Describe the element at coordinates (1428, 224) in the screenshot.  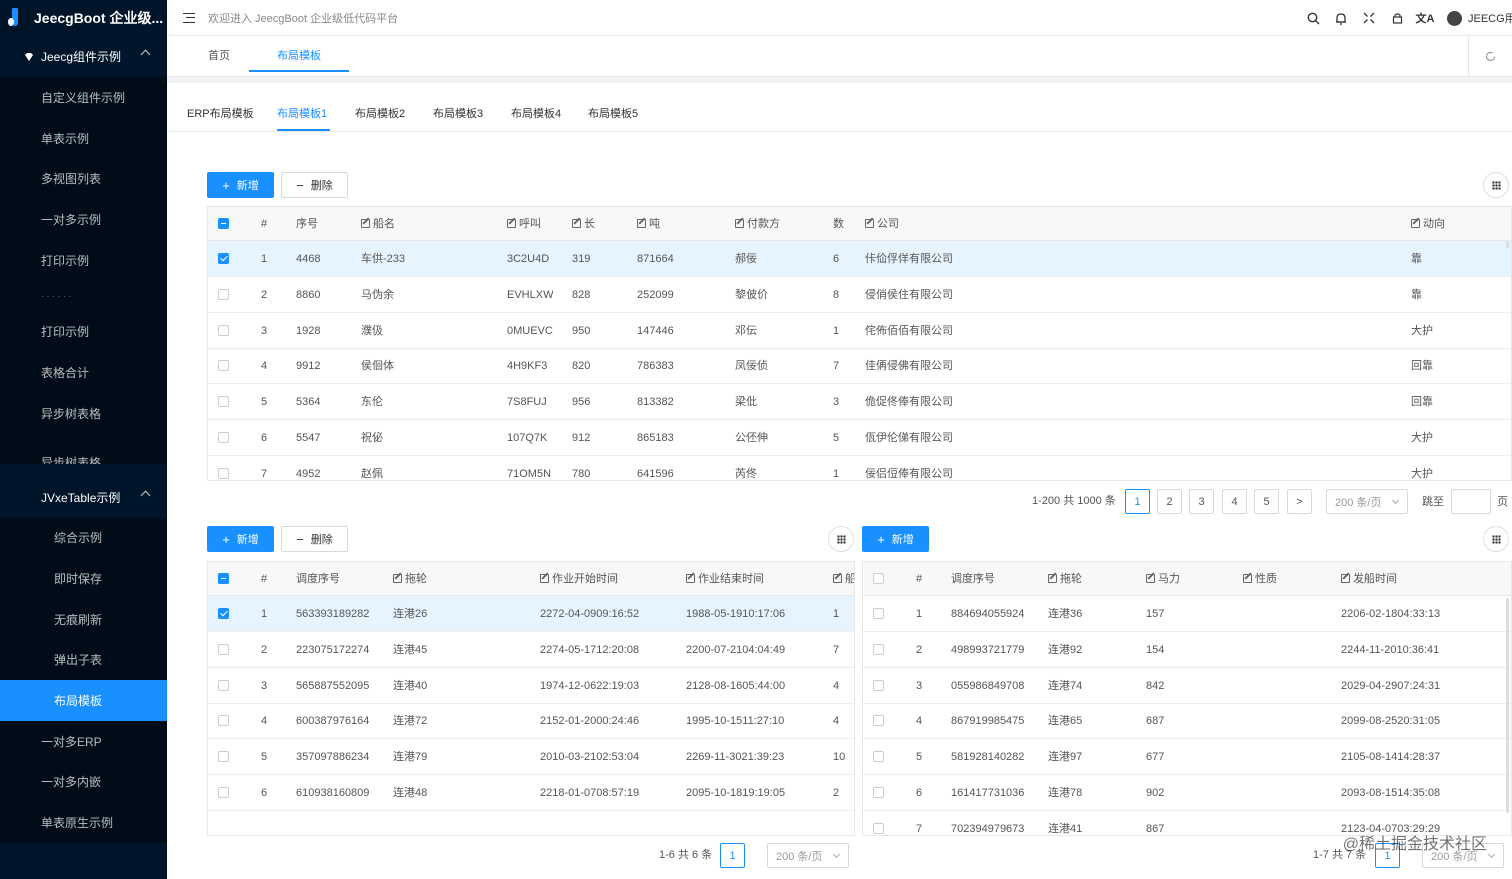
I see `column-header: 动向` at that location.